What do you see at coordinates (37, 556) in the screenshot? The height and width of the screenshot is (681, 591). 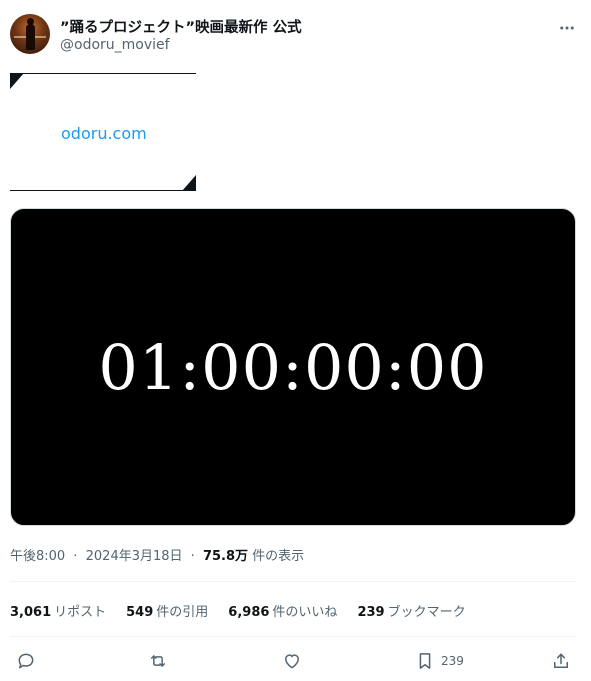 I see `post-time: 午後8:00` at bounding box center [37, 556].